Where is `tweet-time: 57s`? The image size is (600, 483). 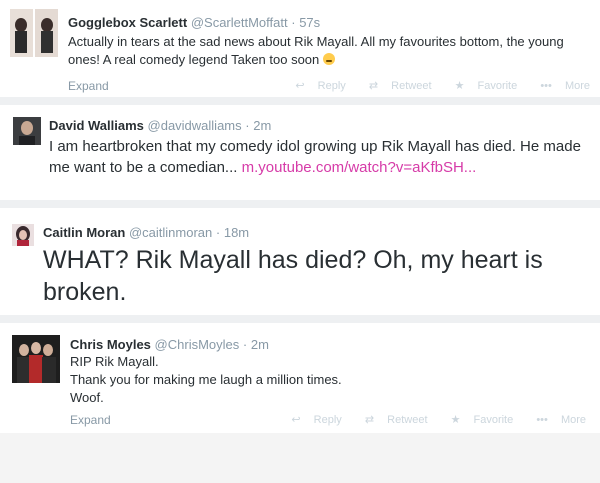
tweet-time: 57s is located at coordinates (309, 22).